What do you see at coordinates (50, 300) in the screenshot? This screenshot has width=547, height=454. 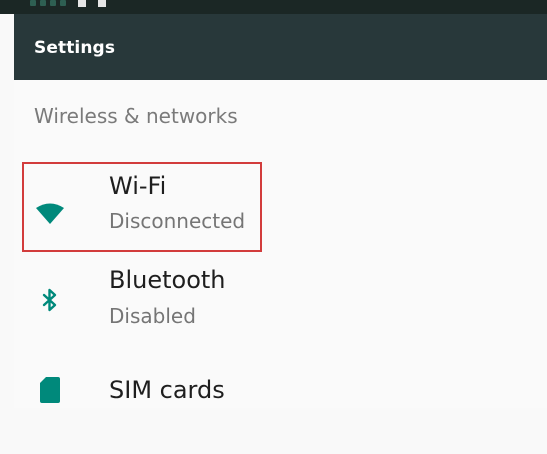 I see `bluetooth-icon` at bounding box center [50, 300].